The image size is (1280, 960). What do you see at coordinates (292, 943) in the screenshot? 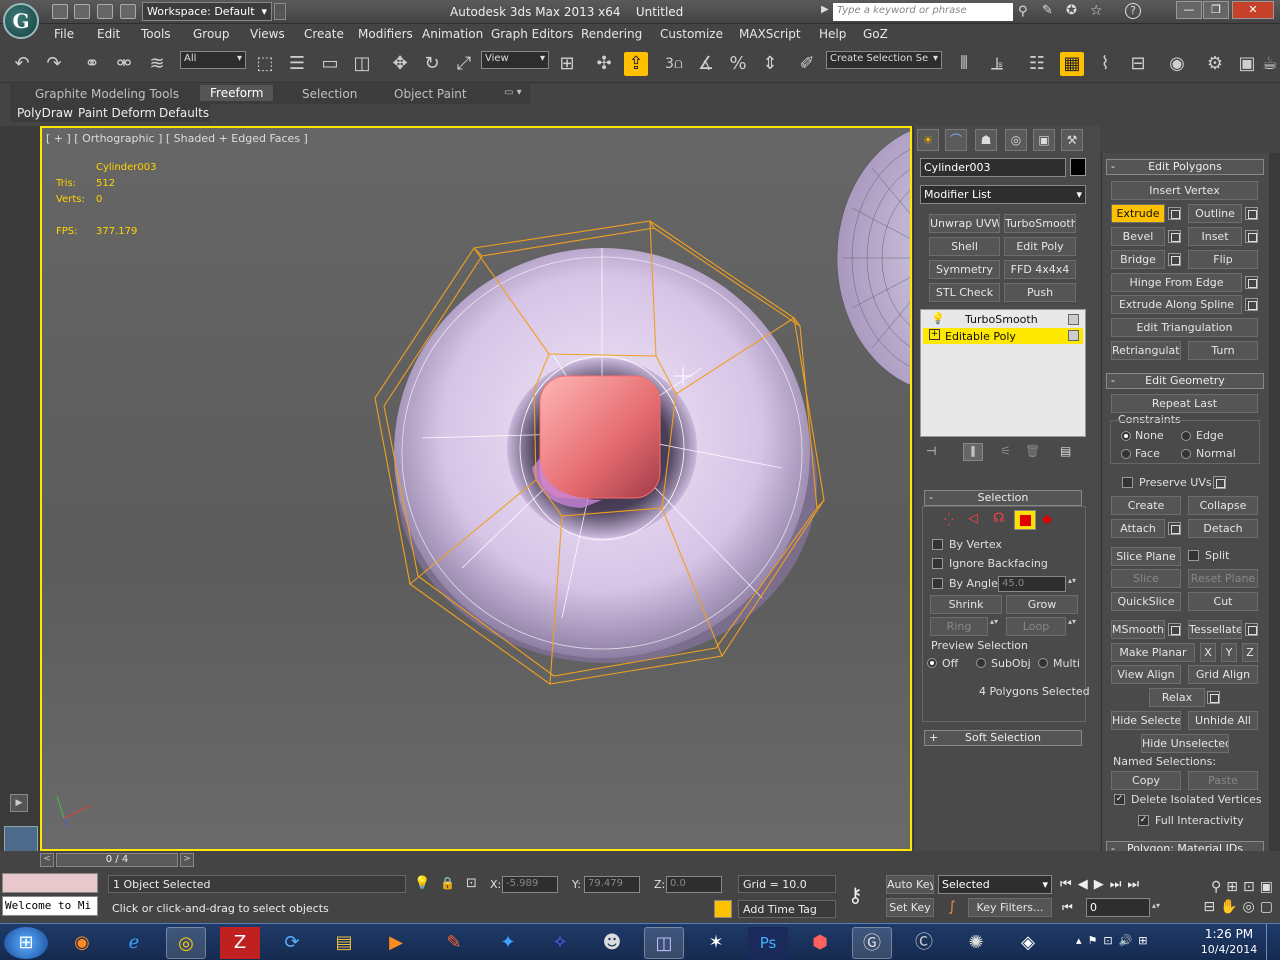
I see `sync-icon: ⟳` at bounding box center [292, 943].